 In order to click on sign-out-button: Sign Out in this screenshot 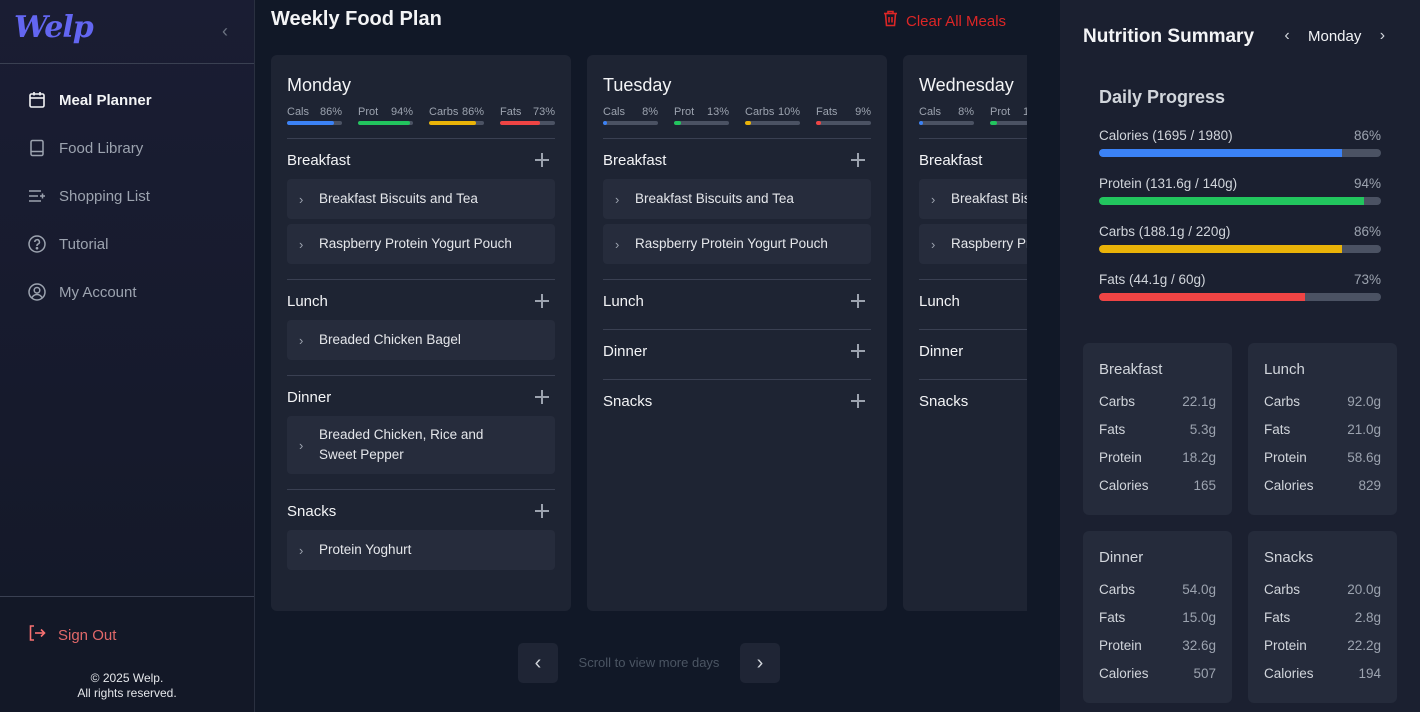, I will do `click(72, 635)`.